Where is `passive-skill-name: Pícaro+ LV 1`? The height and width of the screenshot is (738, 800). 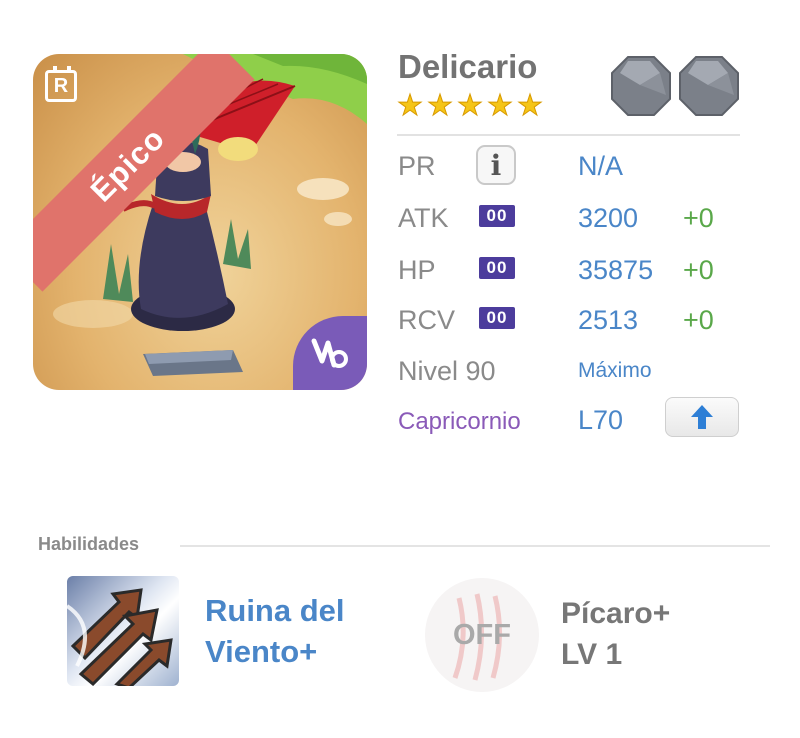 passive-skill-name: Pícaro+ LV 1 is located at coordinates (615, 634).